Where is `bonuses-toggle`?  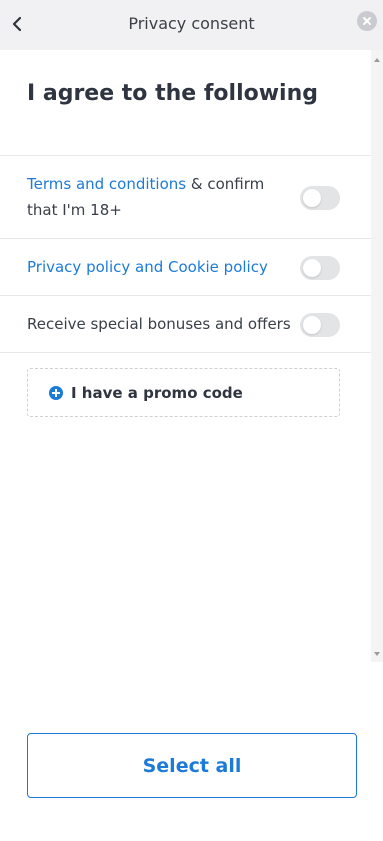 bonuses-toggle is located at coordinates (320, 325).